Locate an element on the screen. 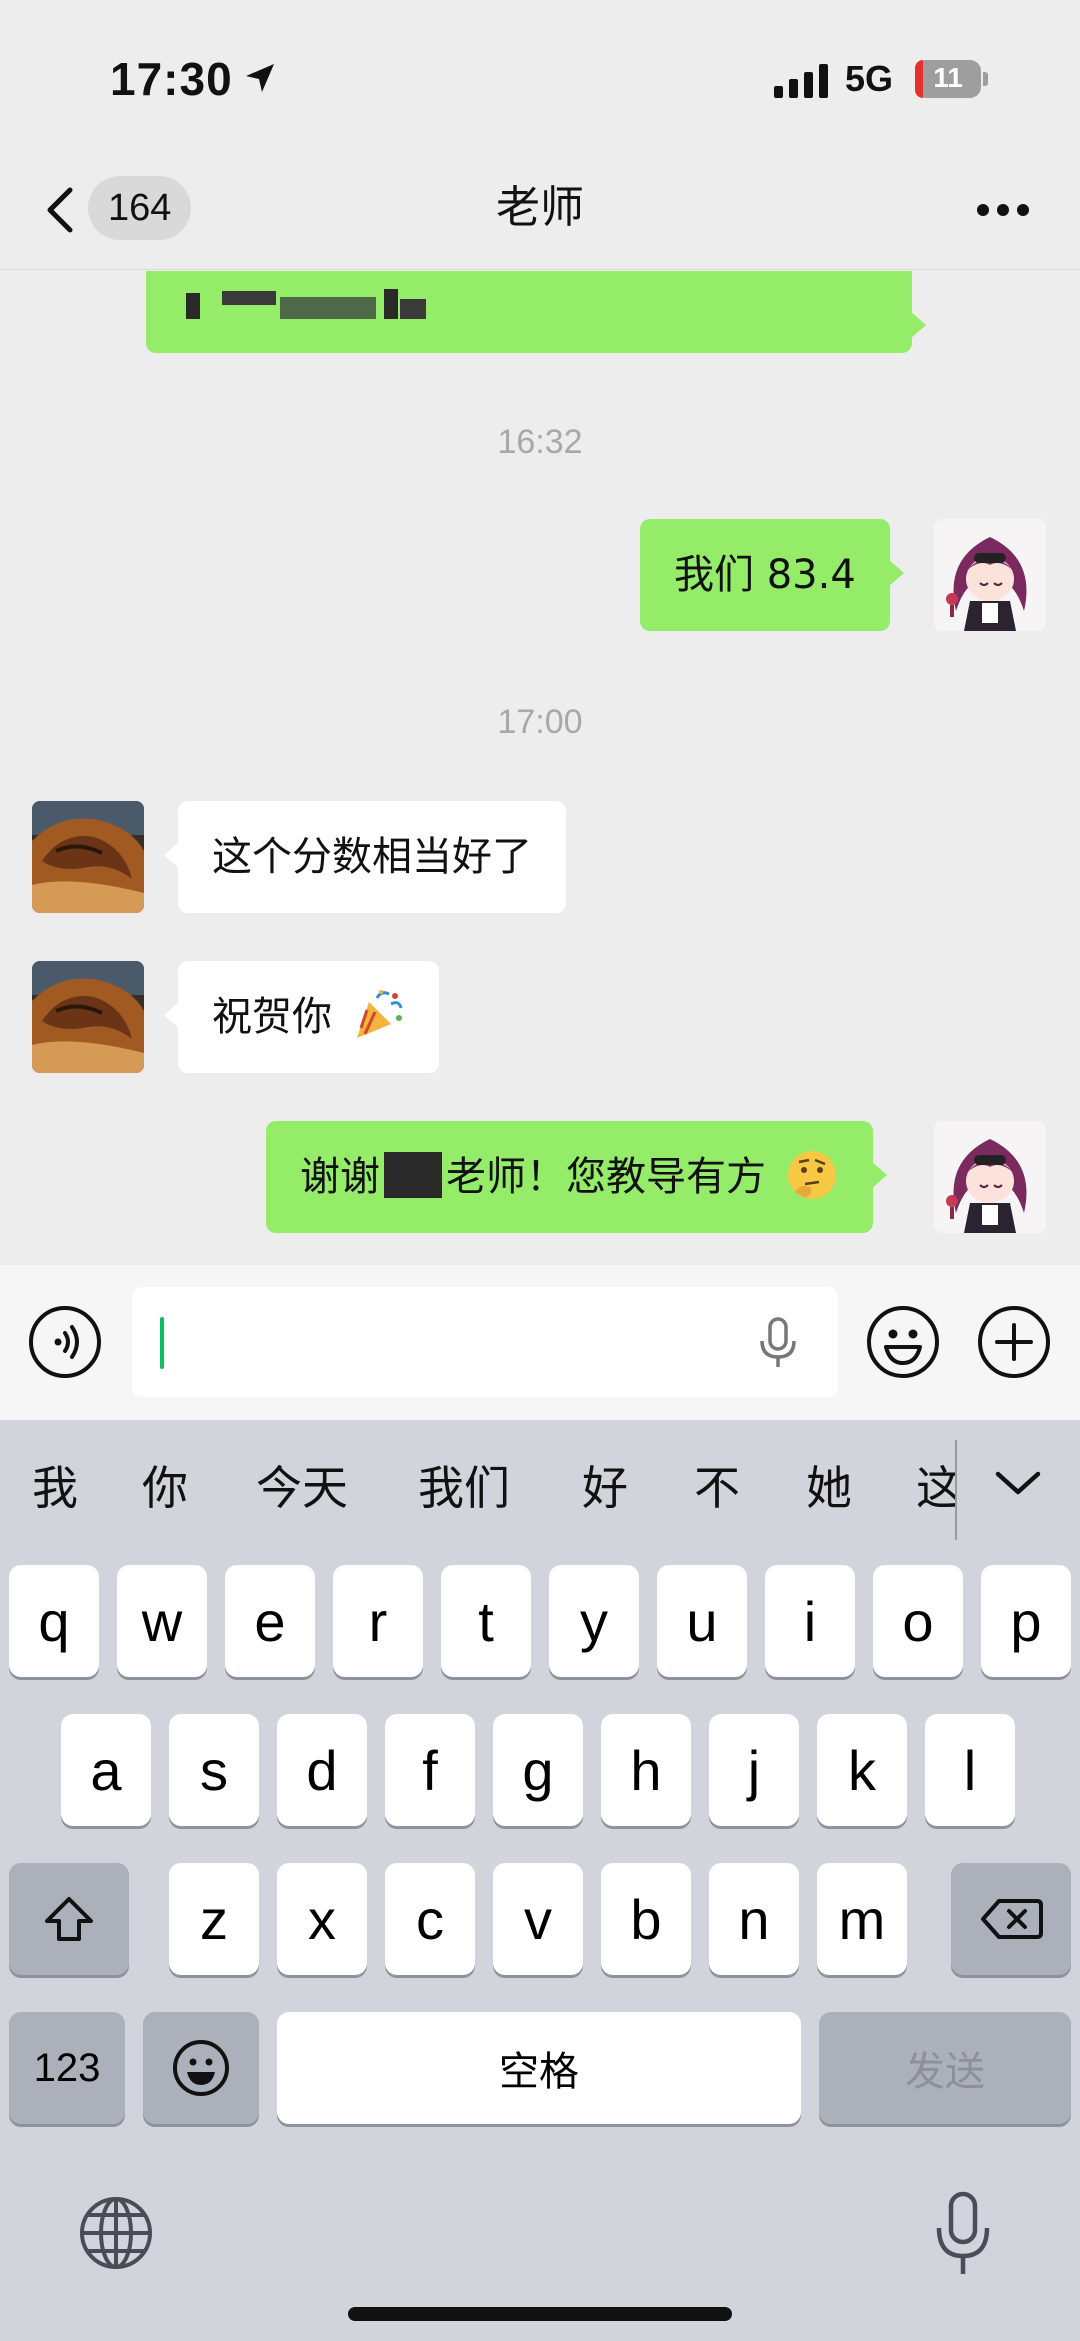  key: l is located at coordinates (970, 1770).